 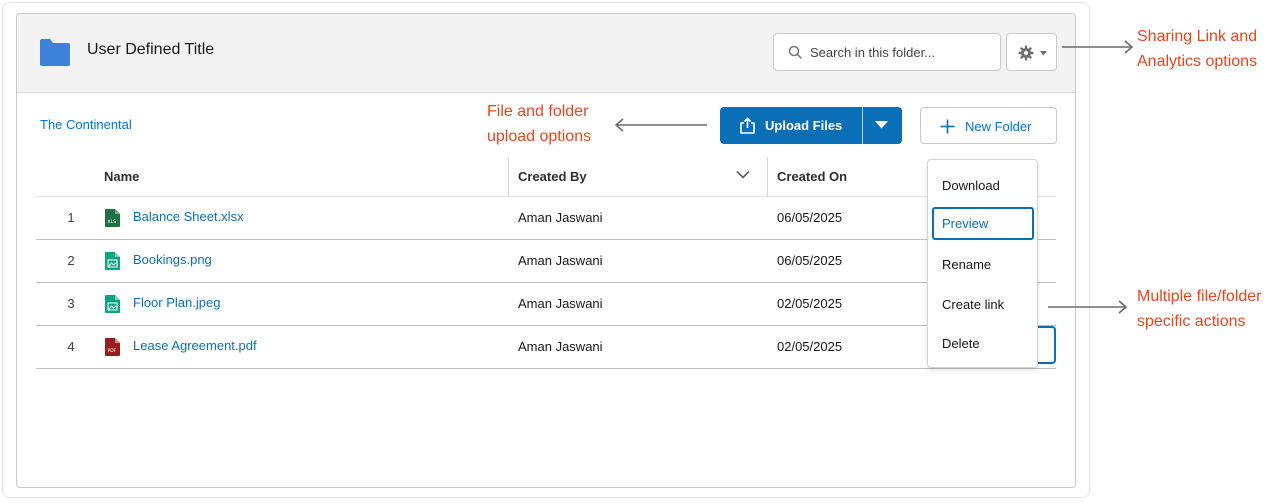 I want to click on upload-icon, so click(x=747, y=125).